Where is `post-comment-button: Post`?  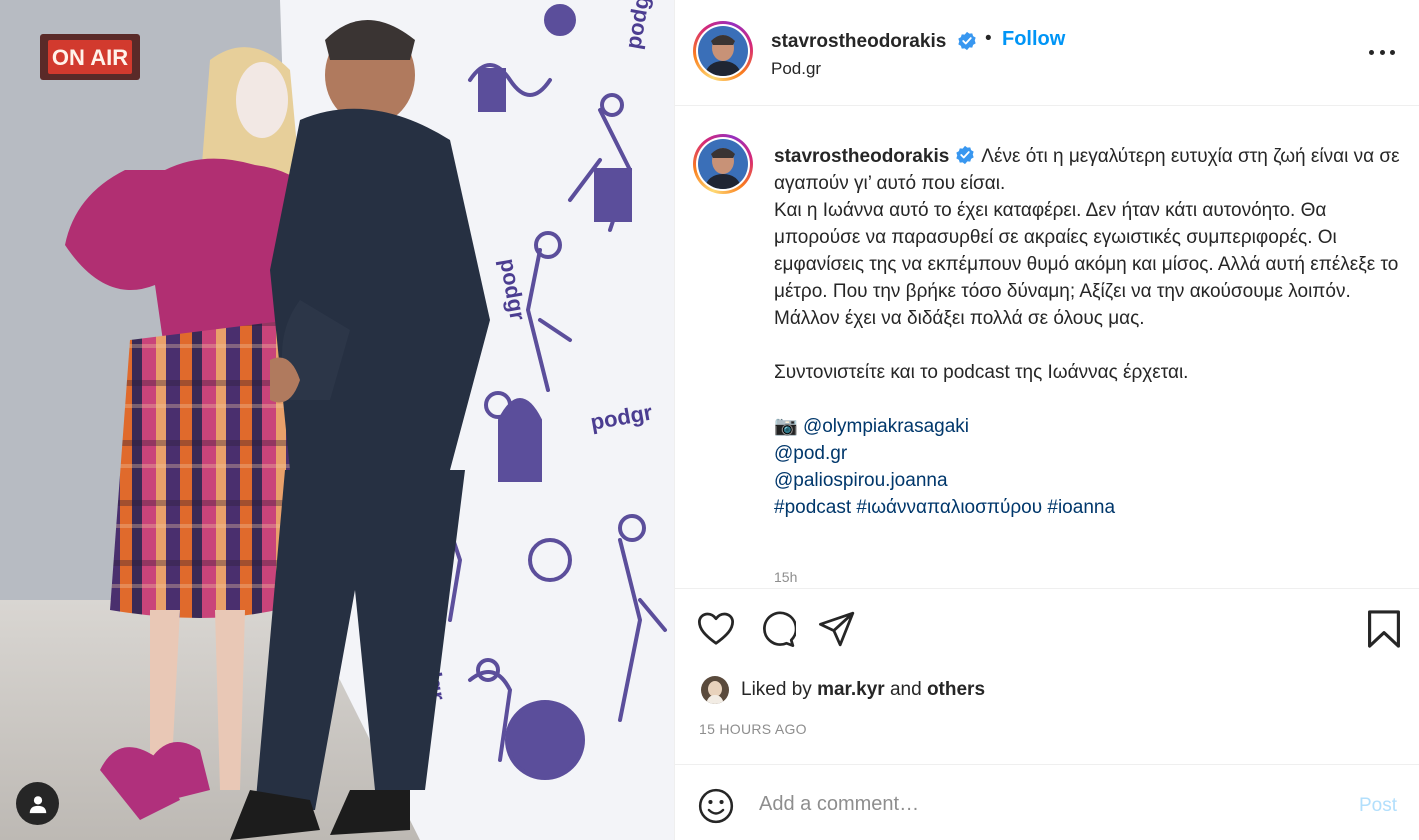 post-comment-button: Post is located at coordinates (1378, 806).